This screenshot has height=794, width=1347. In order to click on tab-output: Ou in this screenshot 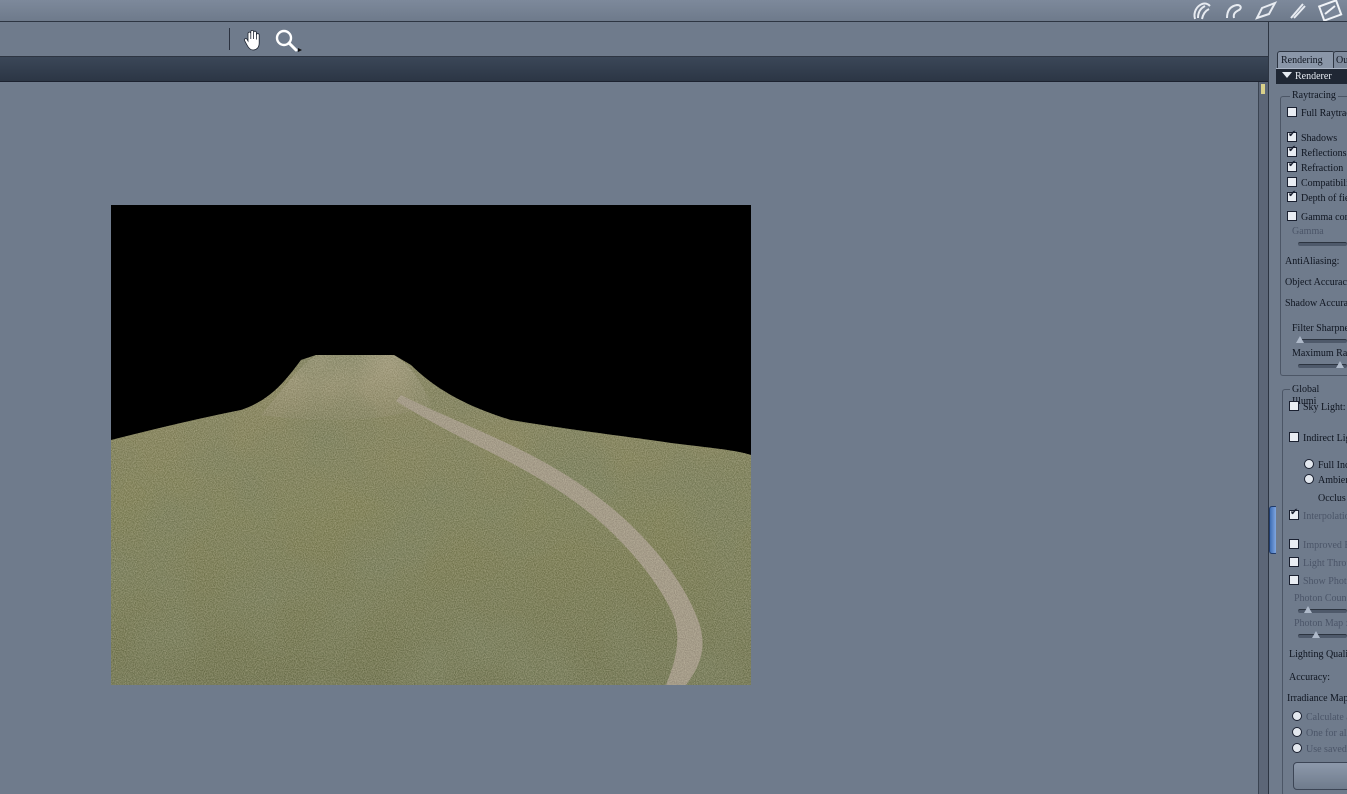, I will do `click(1340, 59)`.